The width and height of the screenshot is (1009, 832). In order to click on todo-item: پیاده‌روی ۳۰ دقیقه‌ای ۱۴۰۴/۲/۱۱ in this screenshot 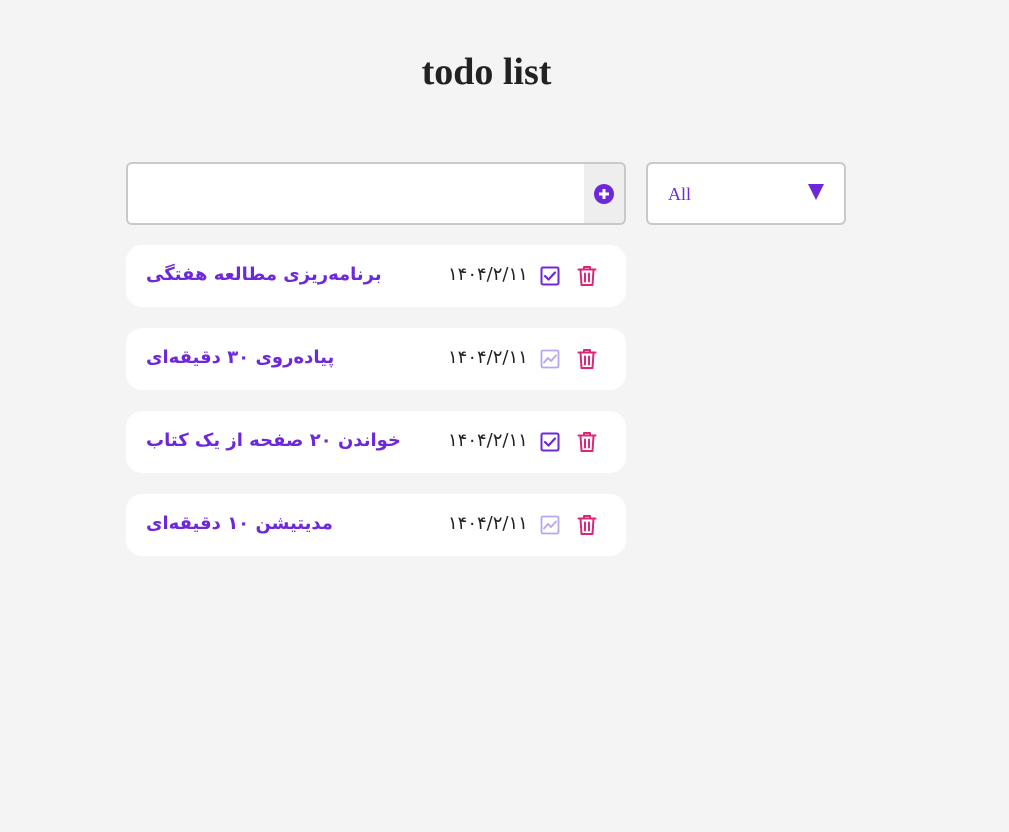, I will do `click(376, 359)`.